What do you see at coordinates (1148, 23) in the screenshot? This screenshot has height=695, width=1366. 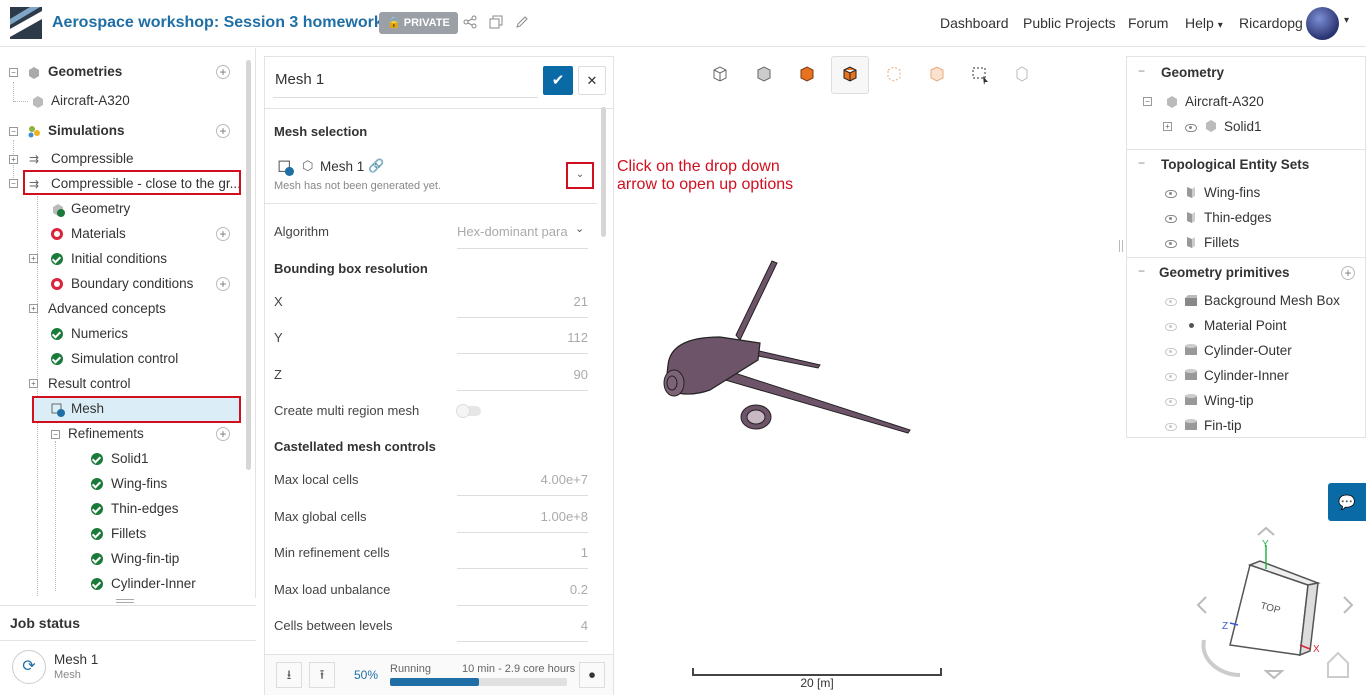 I see `nav-forum: Forum` at bounding box center [1148, 23].